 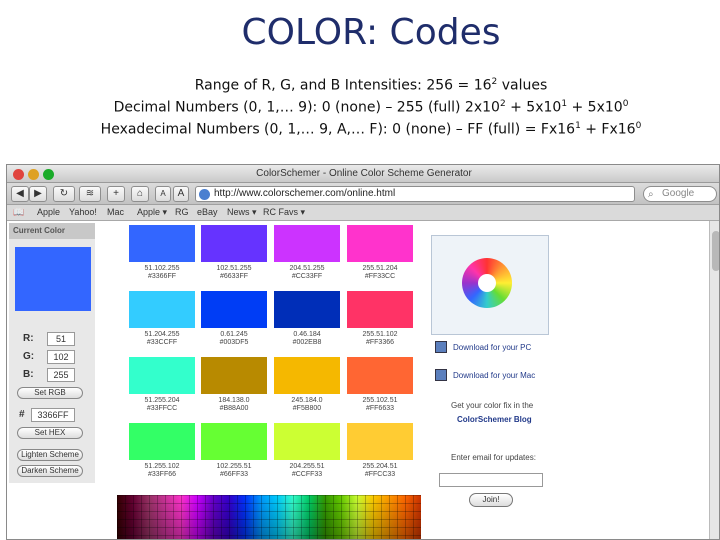 I want to click on b-label: B:, so click(x=28, y=374).